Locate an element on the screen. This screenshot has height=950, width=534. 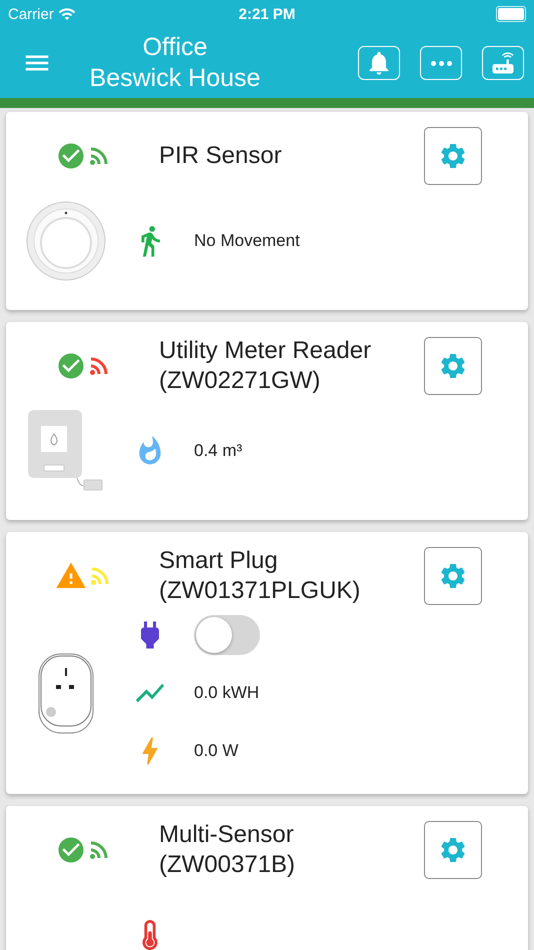
device-name: Smart Plug is located at coordinates (219, 561).